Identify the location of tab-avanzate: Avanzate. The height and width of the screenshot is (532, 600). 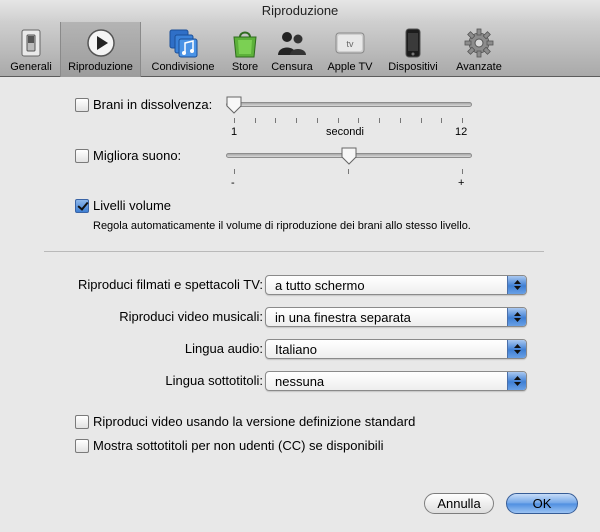
(479, 49).